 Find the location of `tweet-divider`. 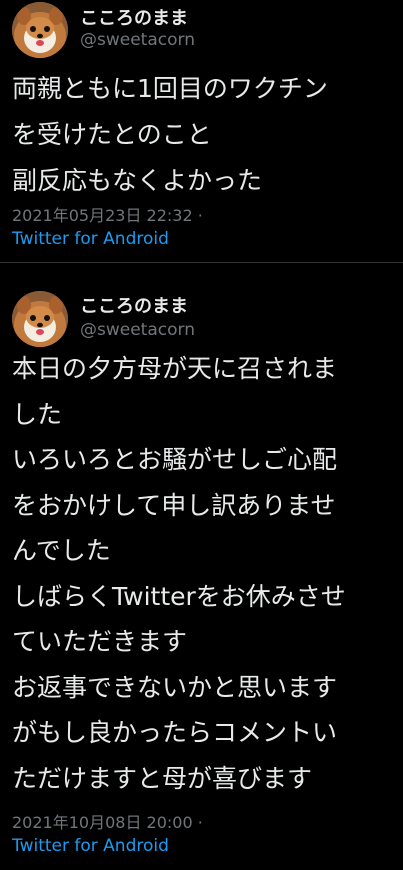

tweet-divider is located at coordinates (201, 262).